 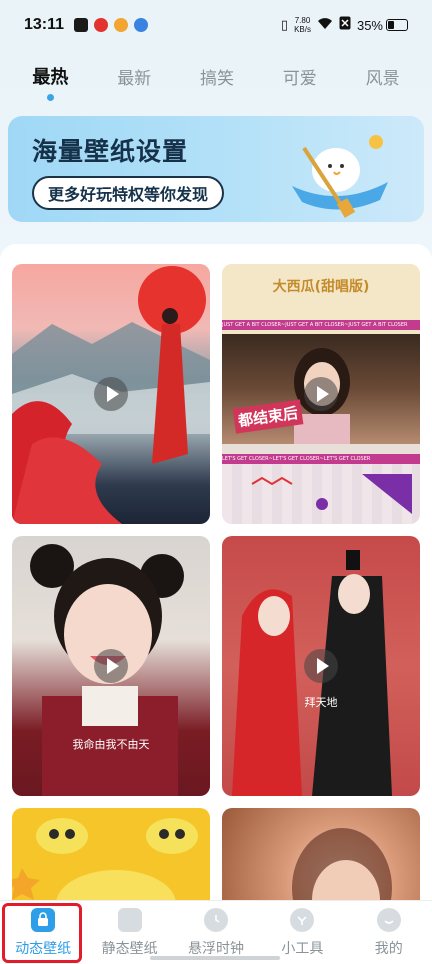 I want to click on tab-cute: 可爱, so click(x=300, y=76).